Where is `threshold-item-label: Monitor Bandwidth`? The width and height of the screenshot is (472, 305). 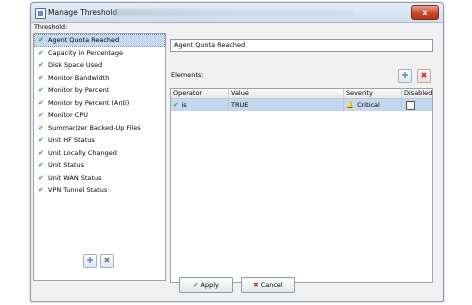 threshold-item-label: Monitor Bandwidth is located at coordinates (79, 77).